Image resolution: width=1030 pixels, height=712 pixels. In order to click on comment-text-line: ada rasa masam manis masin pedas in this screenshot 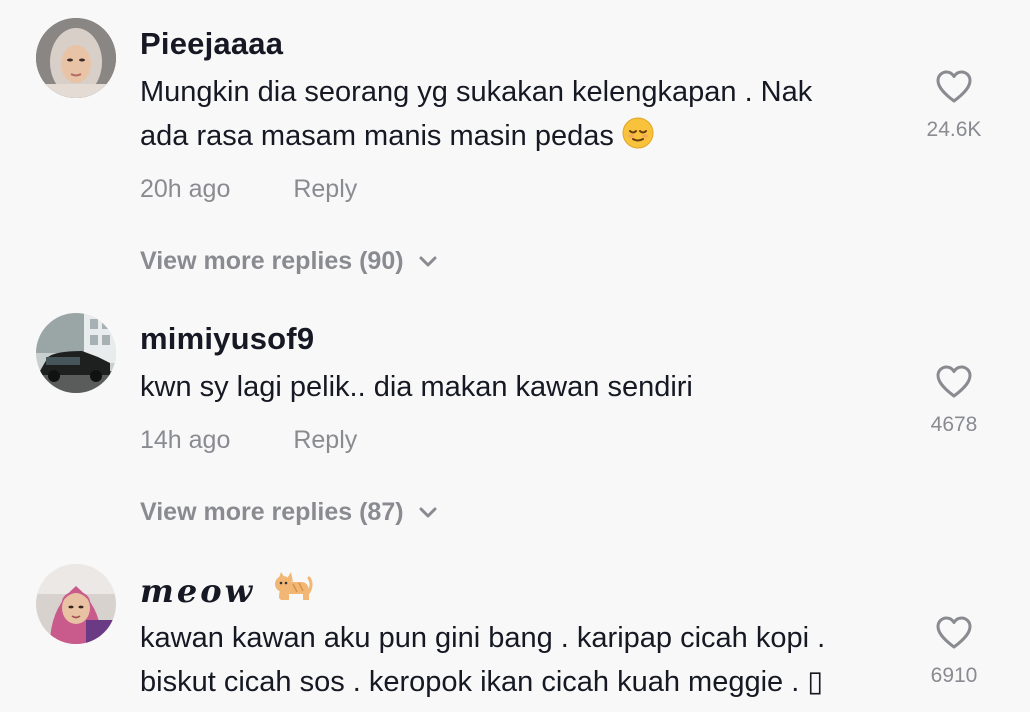, I will do `click(377, 136)`.